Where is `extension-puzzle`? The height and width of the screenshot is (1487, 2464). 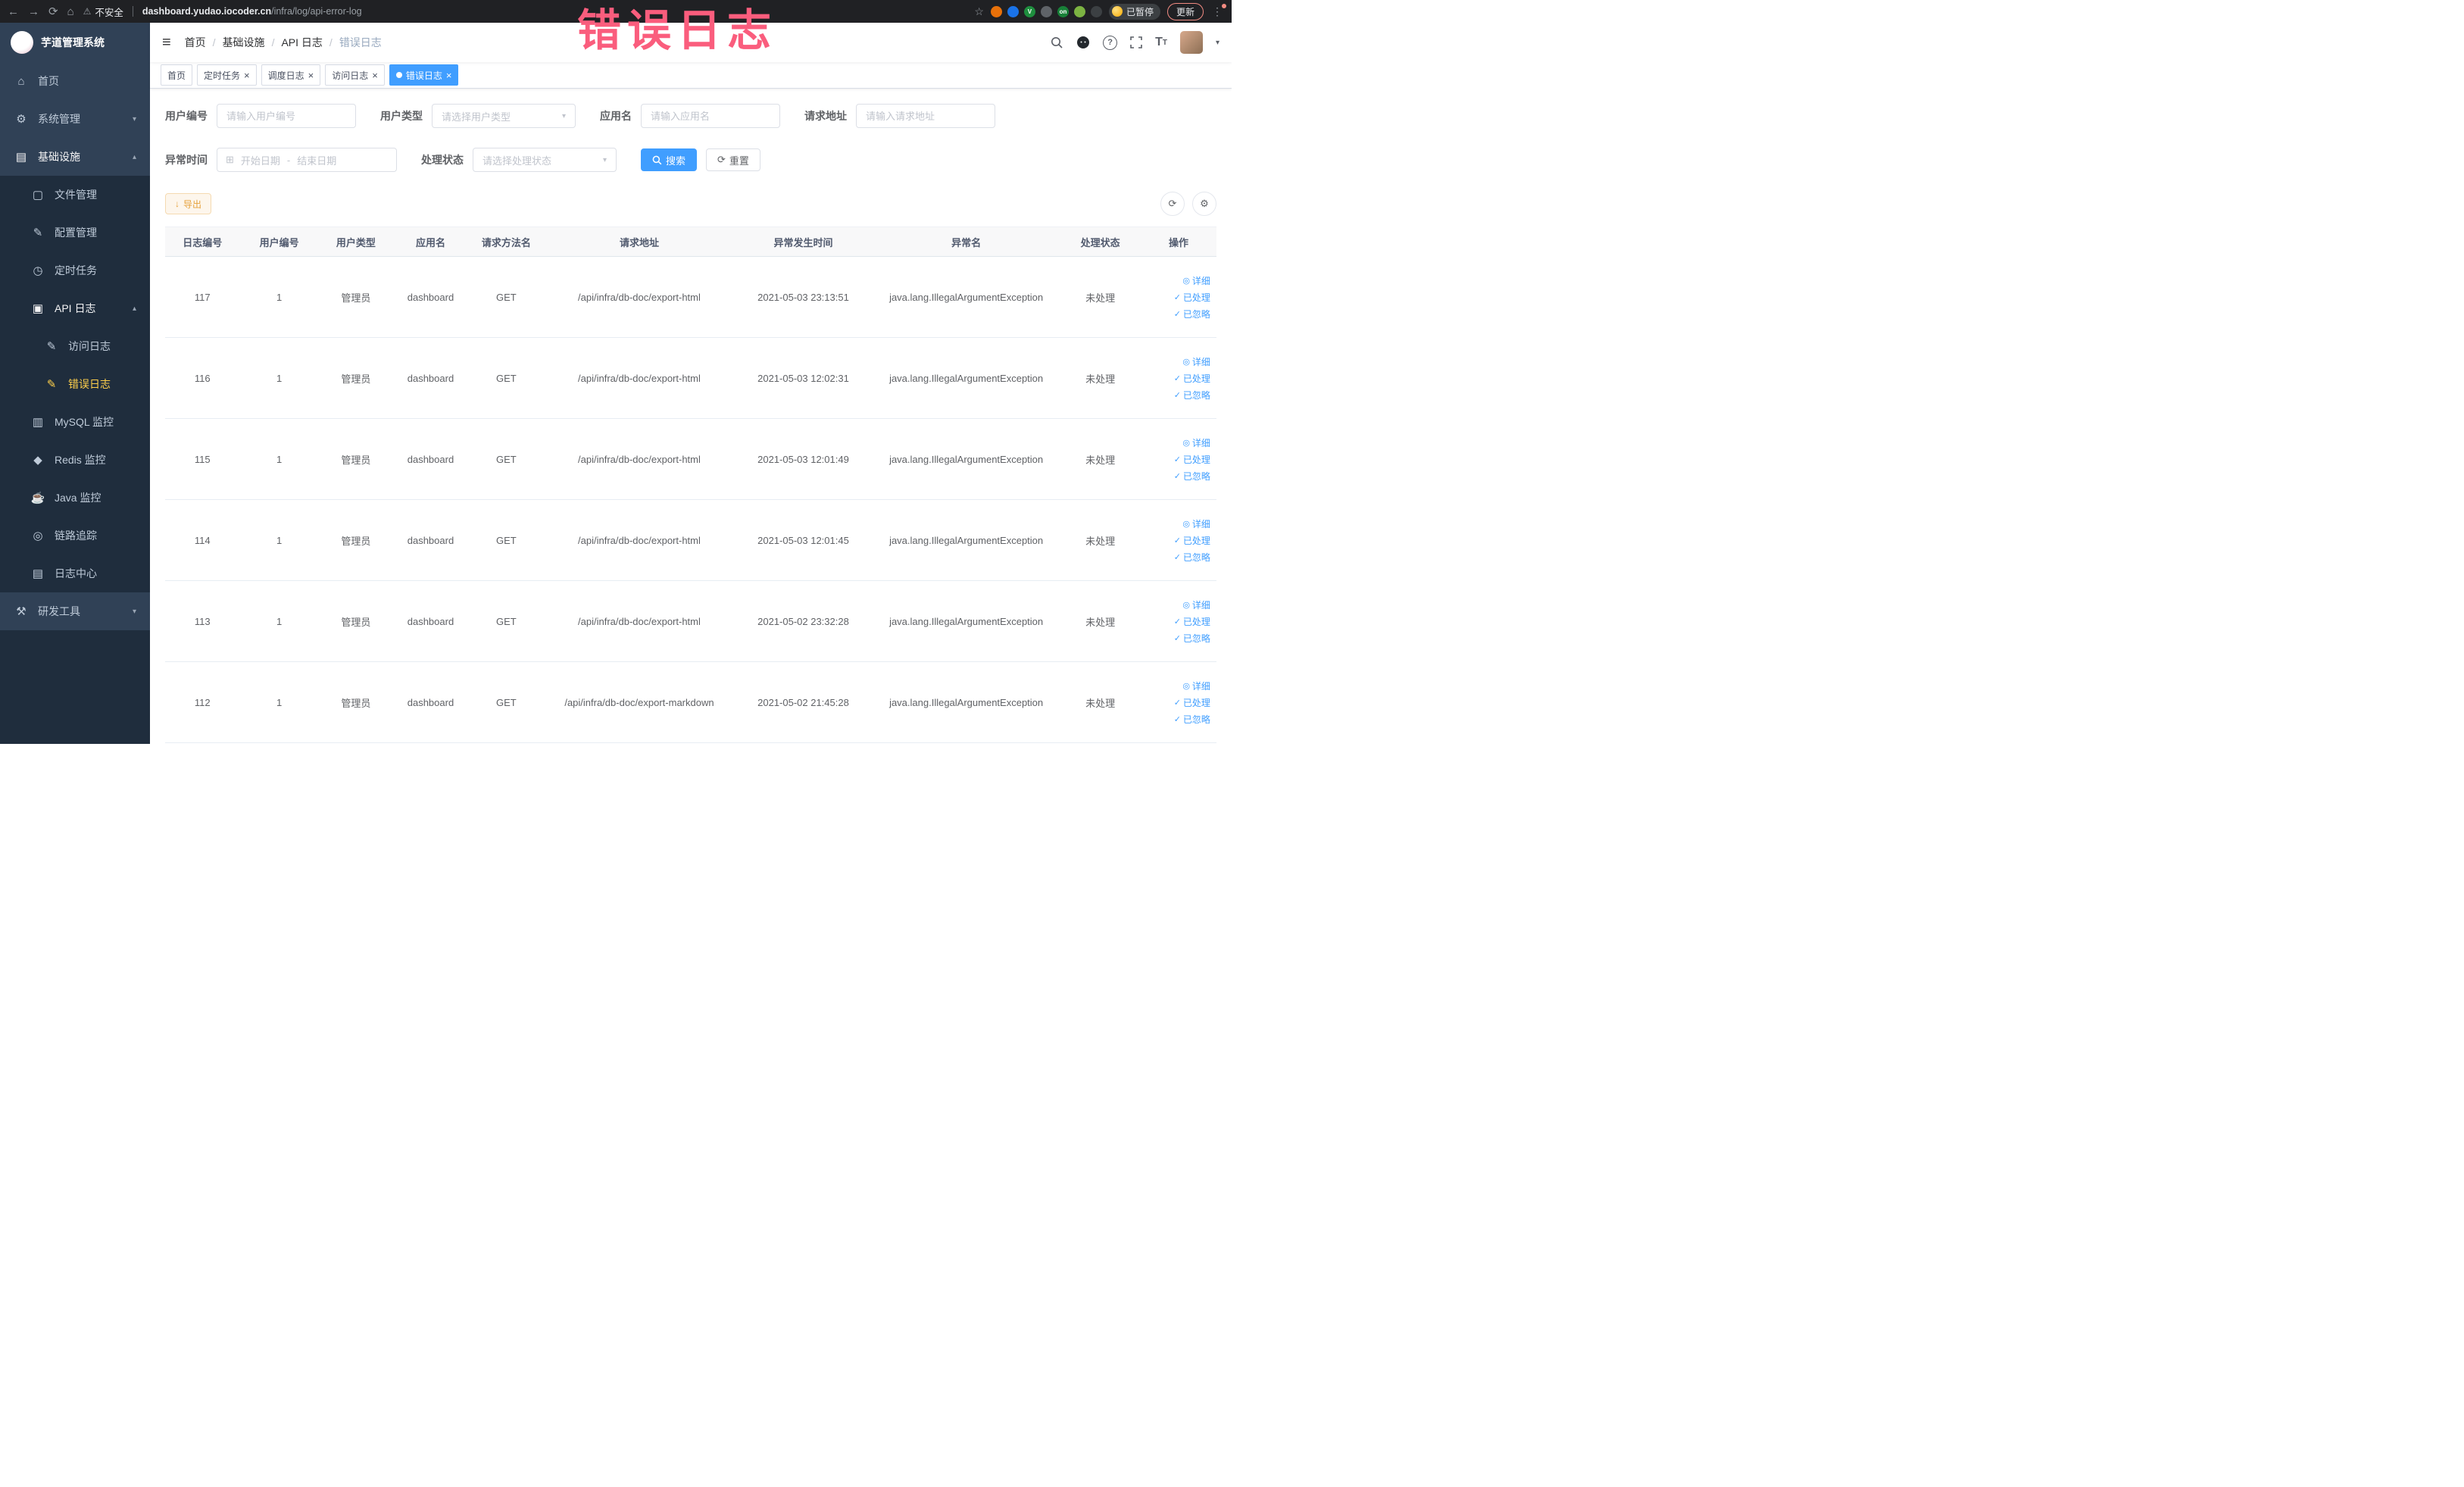 extension-puzzle is located at coordinates (1096, 11).